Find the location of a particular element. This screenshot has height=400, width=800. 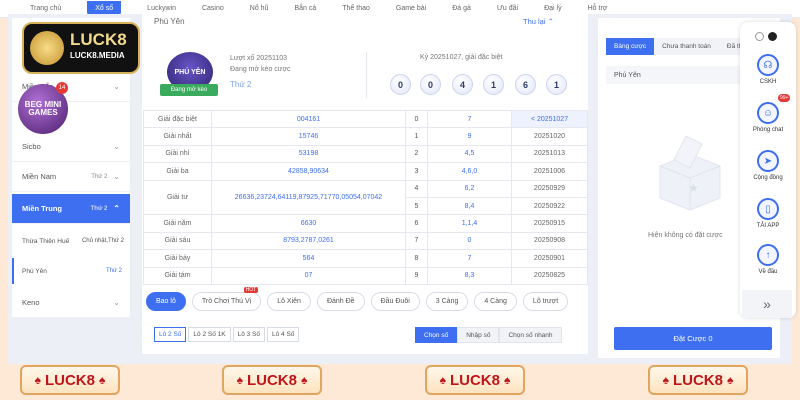

mini-games-count: 14 is located at coordinates (62, 88).